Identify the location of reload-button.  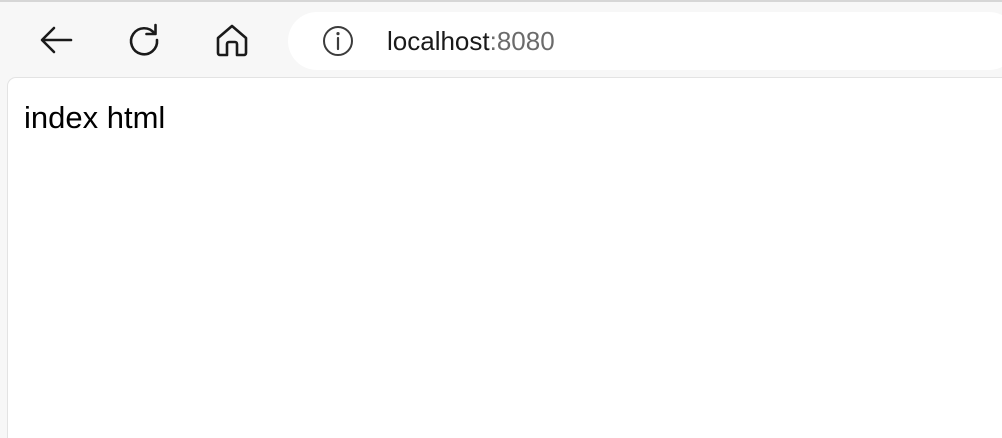
(144, 40).